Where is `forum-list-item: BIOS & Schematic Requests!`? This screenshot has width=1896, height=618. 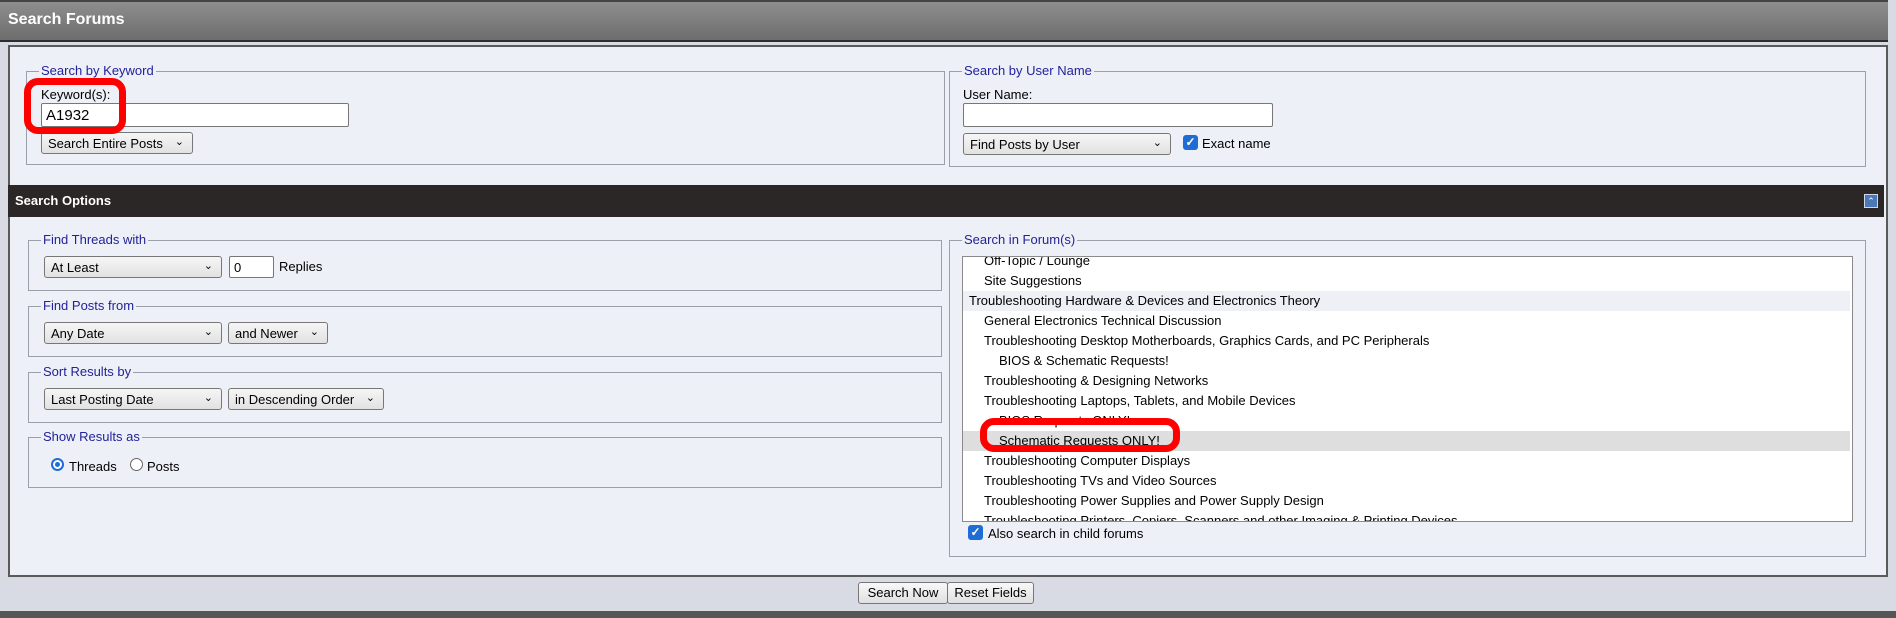 forum-list-item: BIOS & Schematic Requests! is located at coordinates (1406, 361).